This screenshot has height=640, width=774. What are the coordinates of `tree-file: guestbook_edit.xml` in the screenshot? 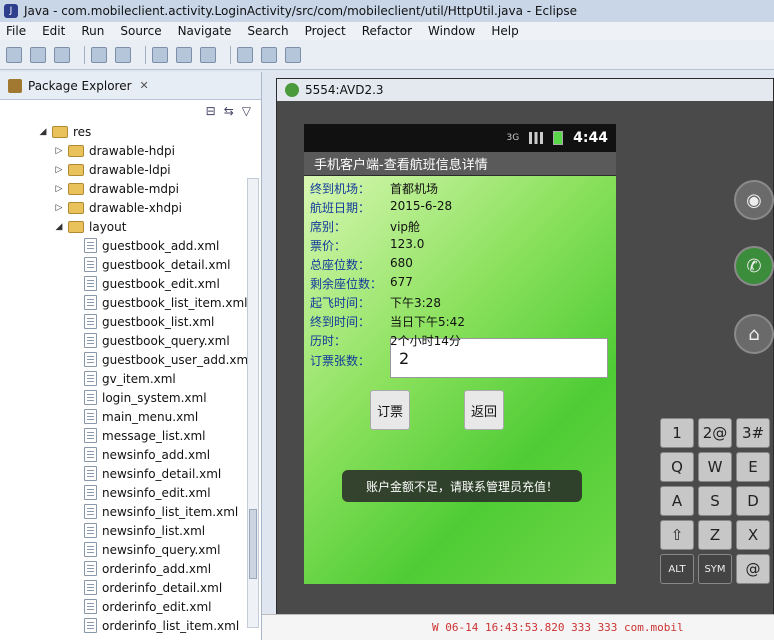 It's located at (130, 283).